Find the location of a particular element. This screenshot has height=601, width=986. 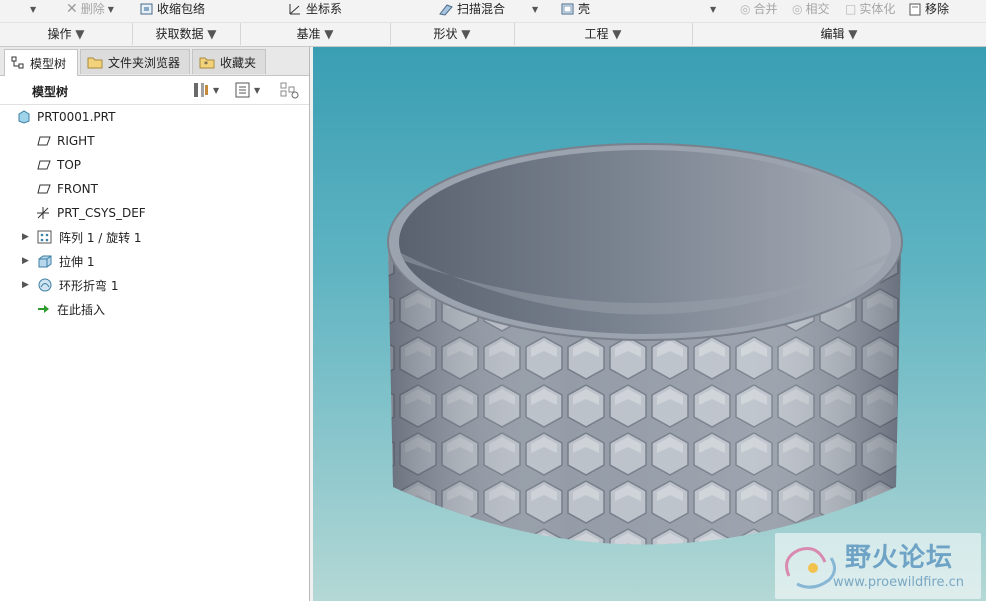

group-get-data: 获取数据 ▼ is located at coordinates (186, 34).